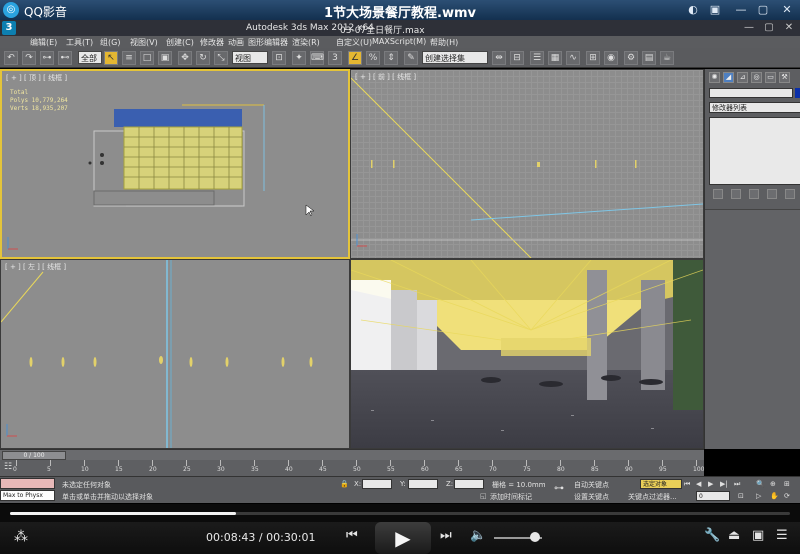 This screenshot has width=800, height=554. I want to click on angle-snap-icon: ∠, so click(355, 58).